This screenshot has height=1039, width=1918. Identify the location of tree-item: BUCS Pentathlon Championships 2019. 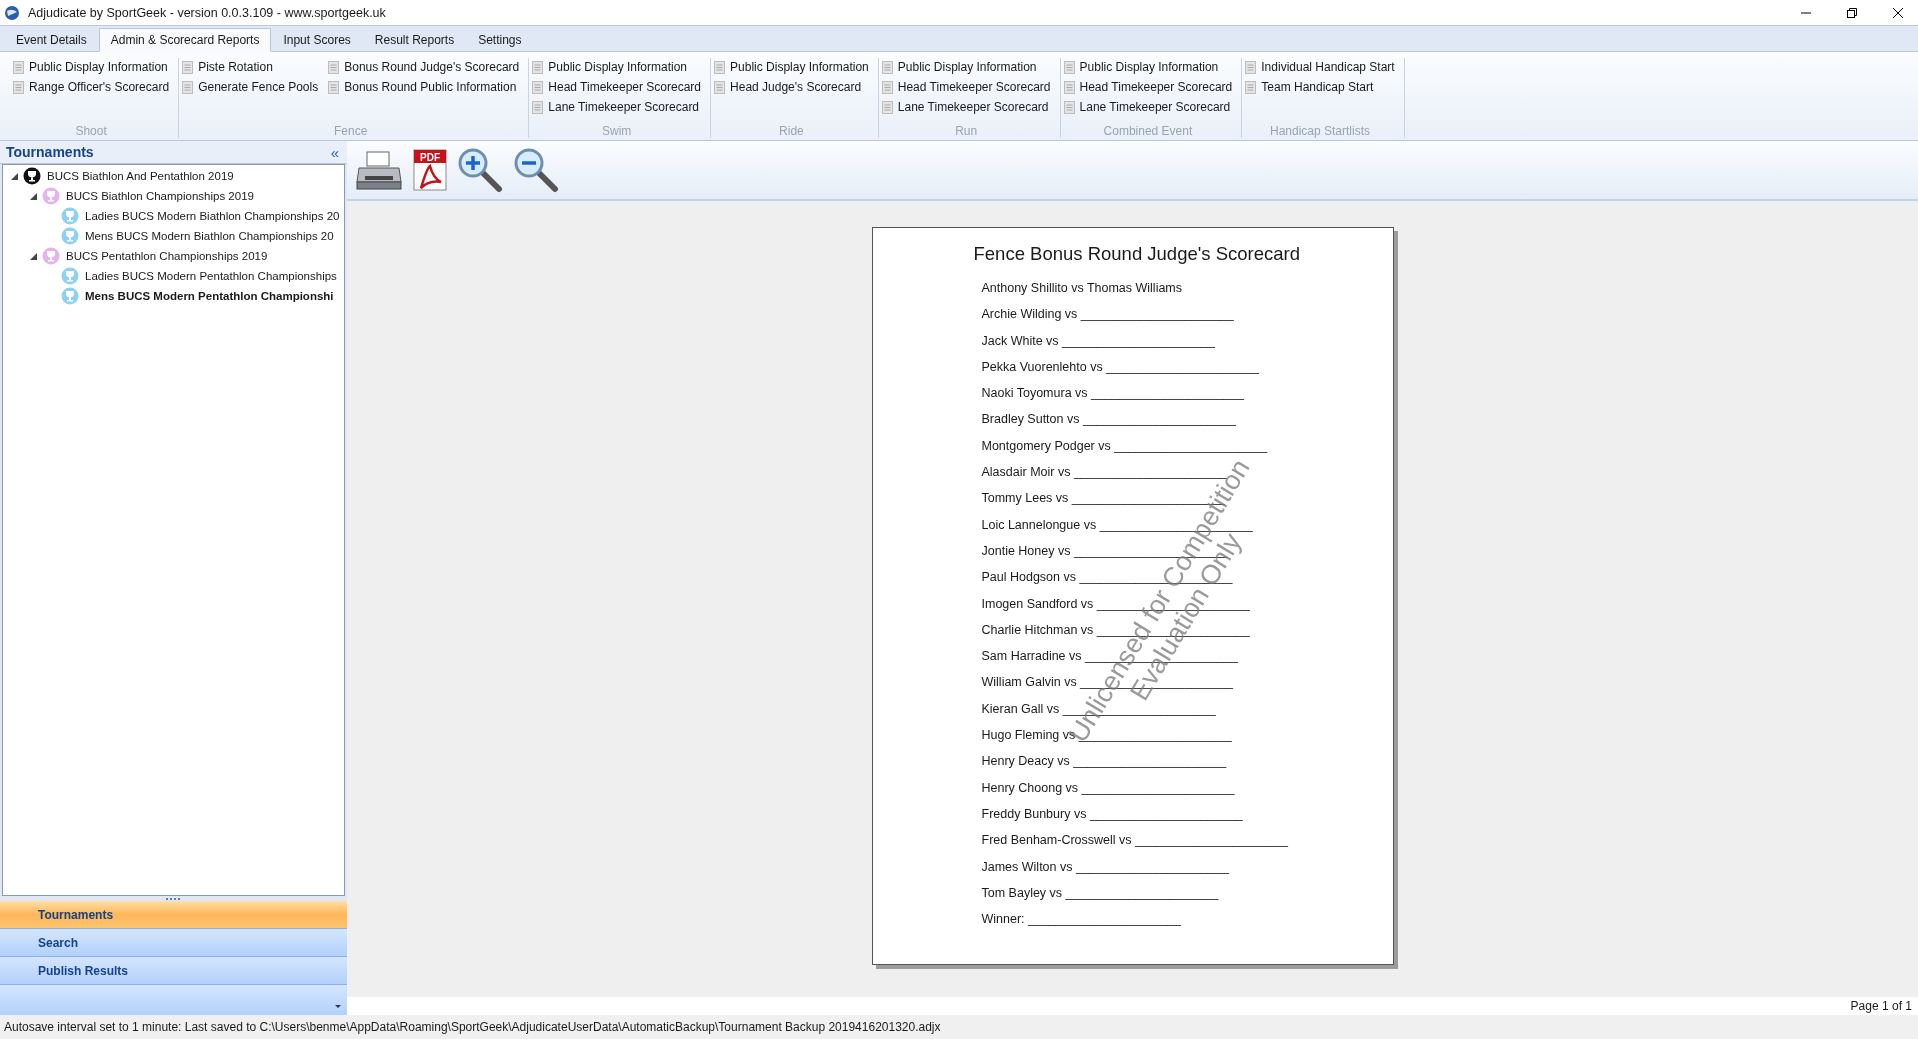
(167, 256).